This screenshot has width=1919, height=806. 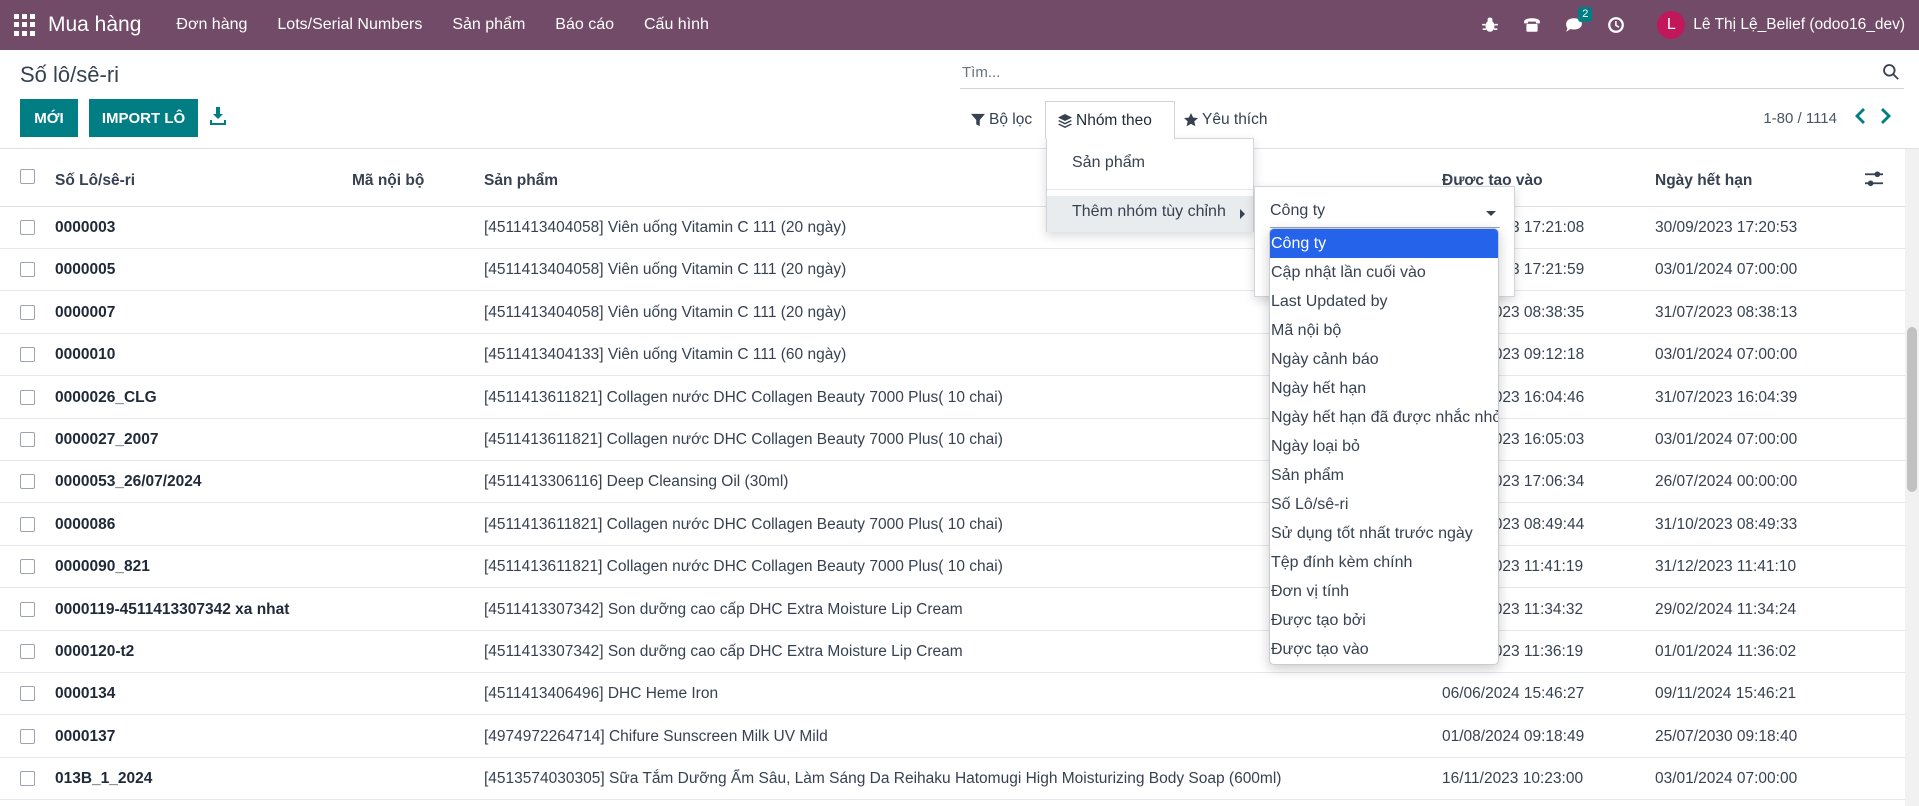 I want to click on groupby-dropdown: Sản phẩm Thêm nhóm tùy chỉnh, so click(x=1150, y=185).